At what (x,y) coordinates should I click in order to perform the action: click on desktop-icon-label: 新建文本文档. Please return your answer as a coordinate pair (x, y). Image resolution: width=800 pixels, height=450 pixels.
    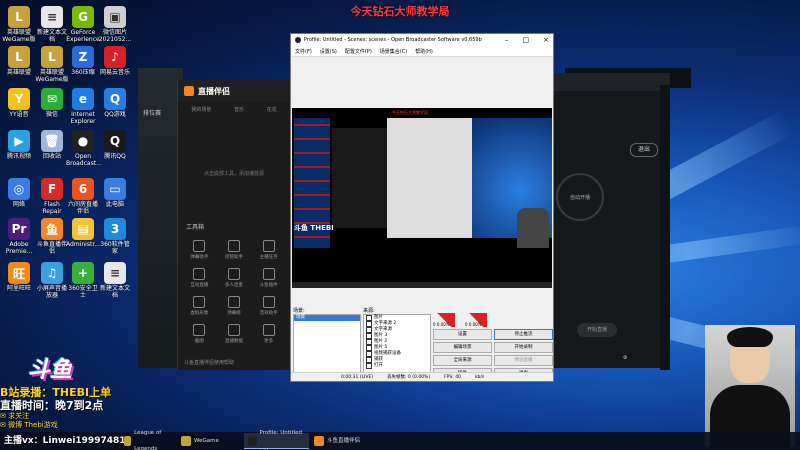
    Looking at the image, I should click on (114, 292).